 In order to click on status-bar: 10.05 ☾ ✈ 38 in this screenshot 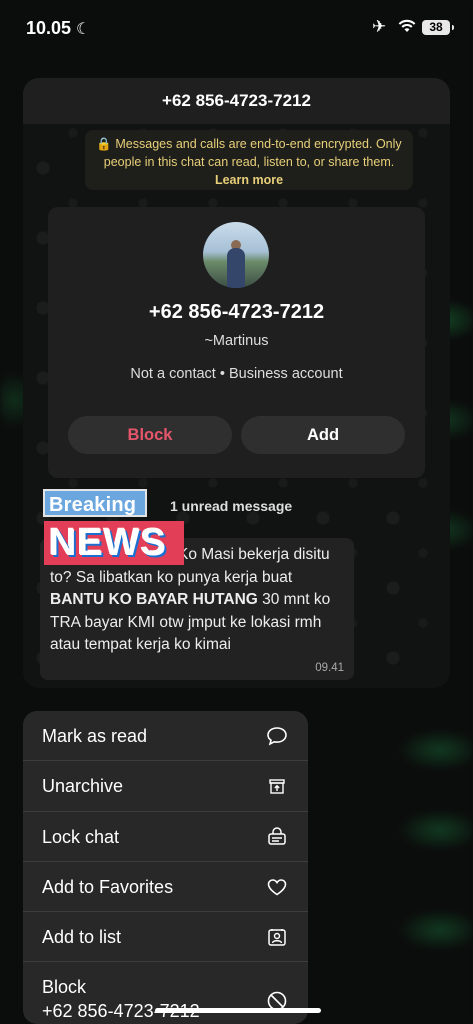, I will do `click(236, 28)`.